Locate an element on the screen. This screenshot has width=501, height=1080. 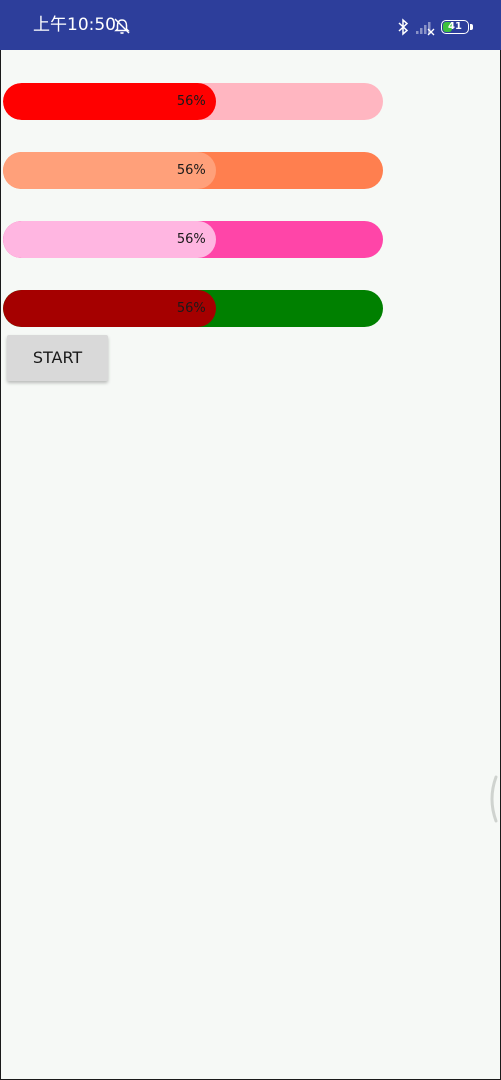
status-time: 上午10:50 is located at coordinates (74, 25).